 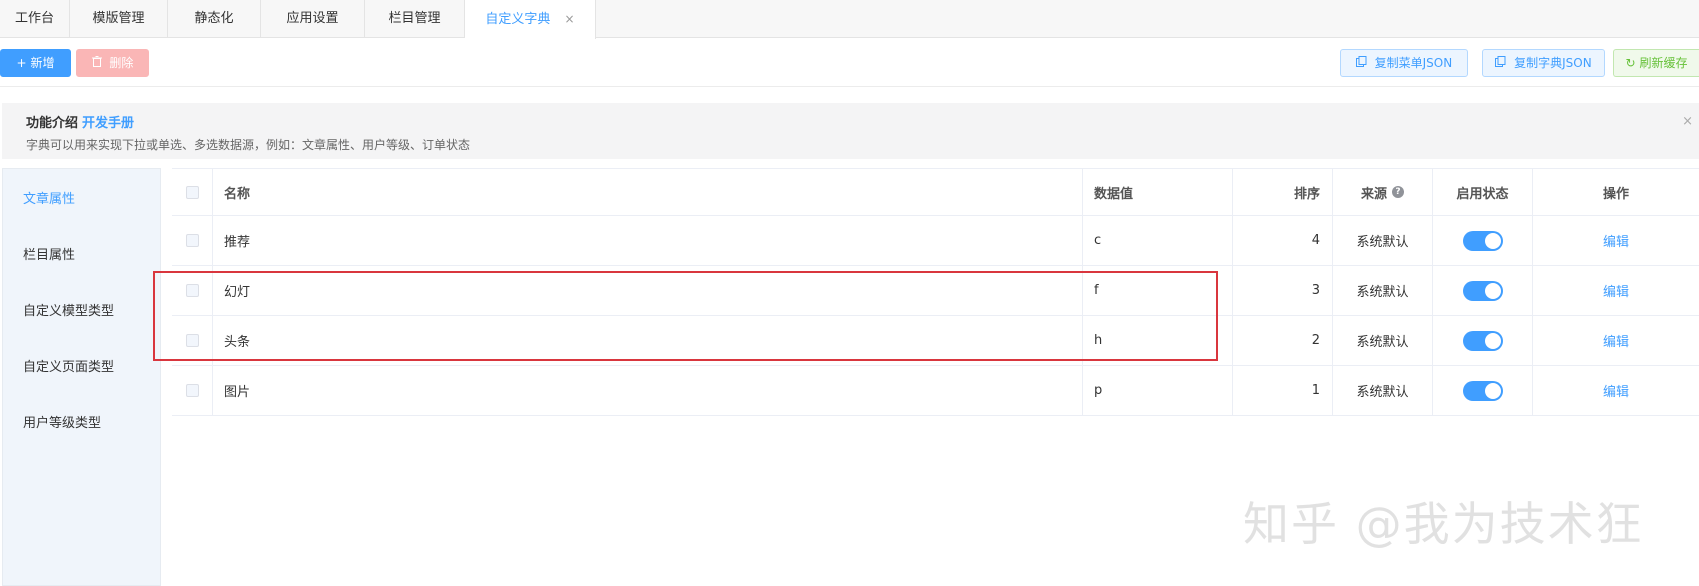 What do you see at coordinates (647, 390) in the screenshot?
I see `name-cell: 图片` at bounding box center [647, 390].